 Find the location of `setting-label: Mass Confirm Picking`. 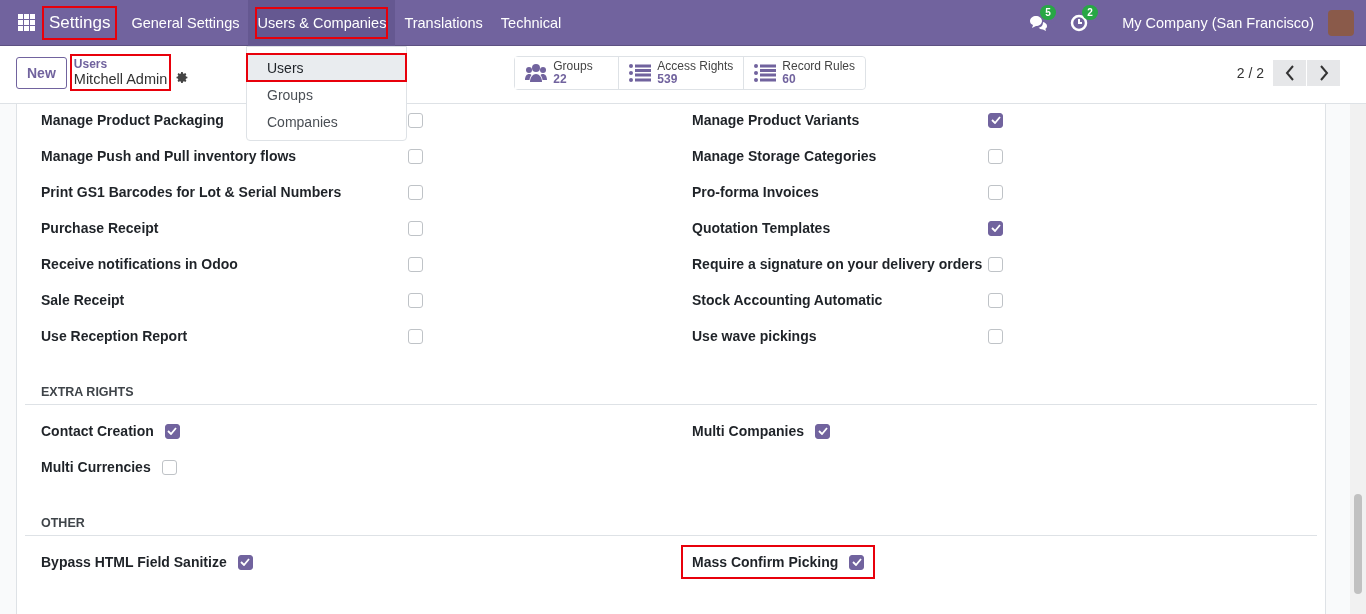

setting-label: Mass Confirm Picking is located at coordinates (765, 562).